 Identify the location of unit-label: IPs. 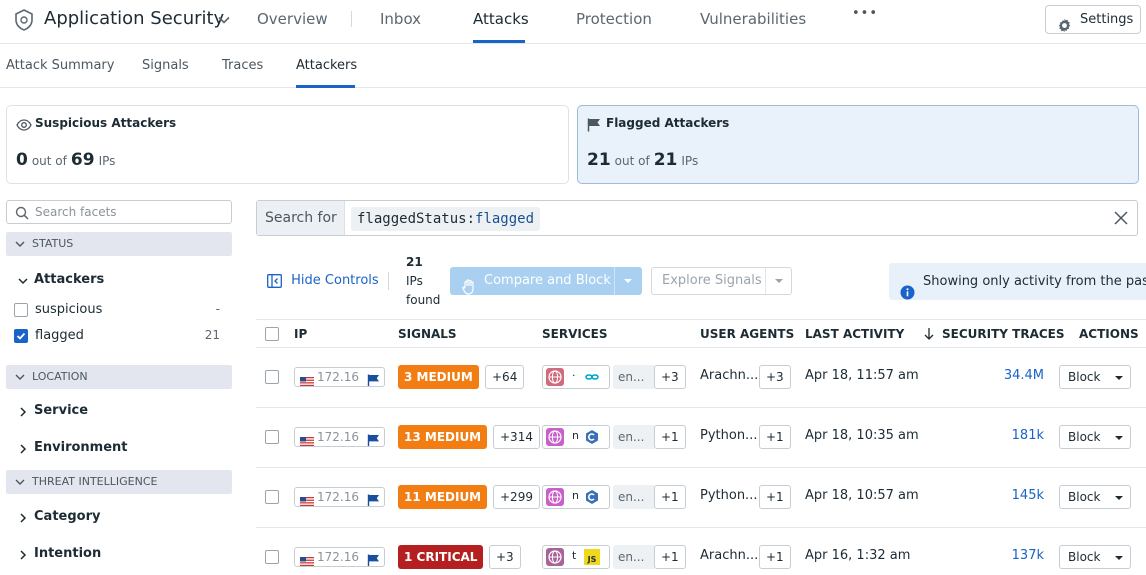
(690, 161).